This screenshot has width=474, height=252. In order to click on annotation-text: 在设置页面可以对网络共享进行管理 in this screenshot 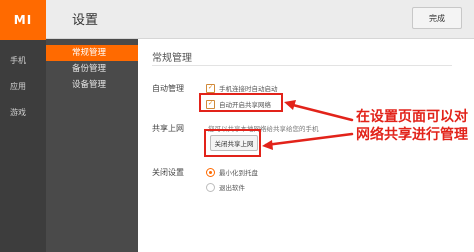, I will do `click(412, 126)`.